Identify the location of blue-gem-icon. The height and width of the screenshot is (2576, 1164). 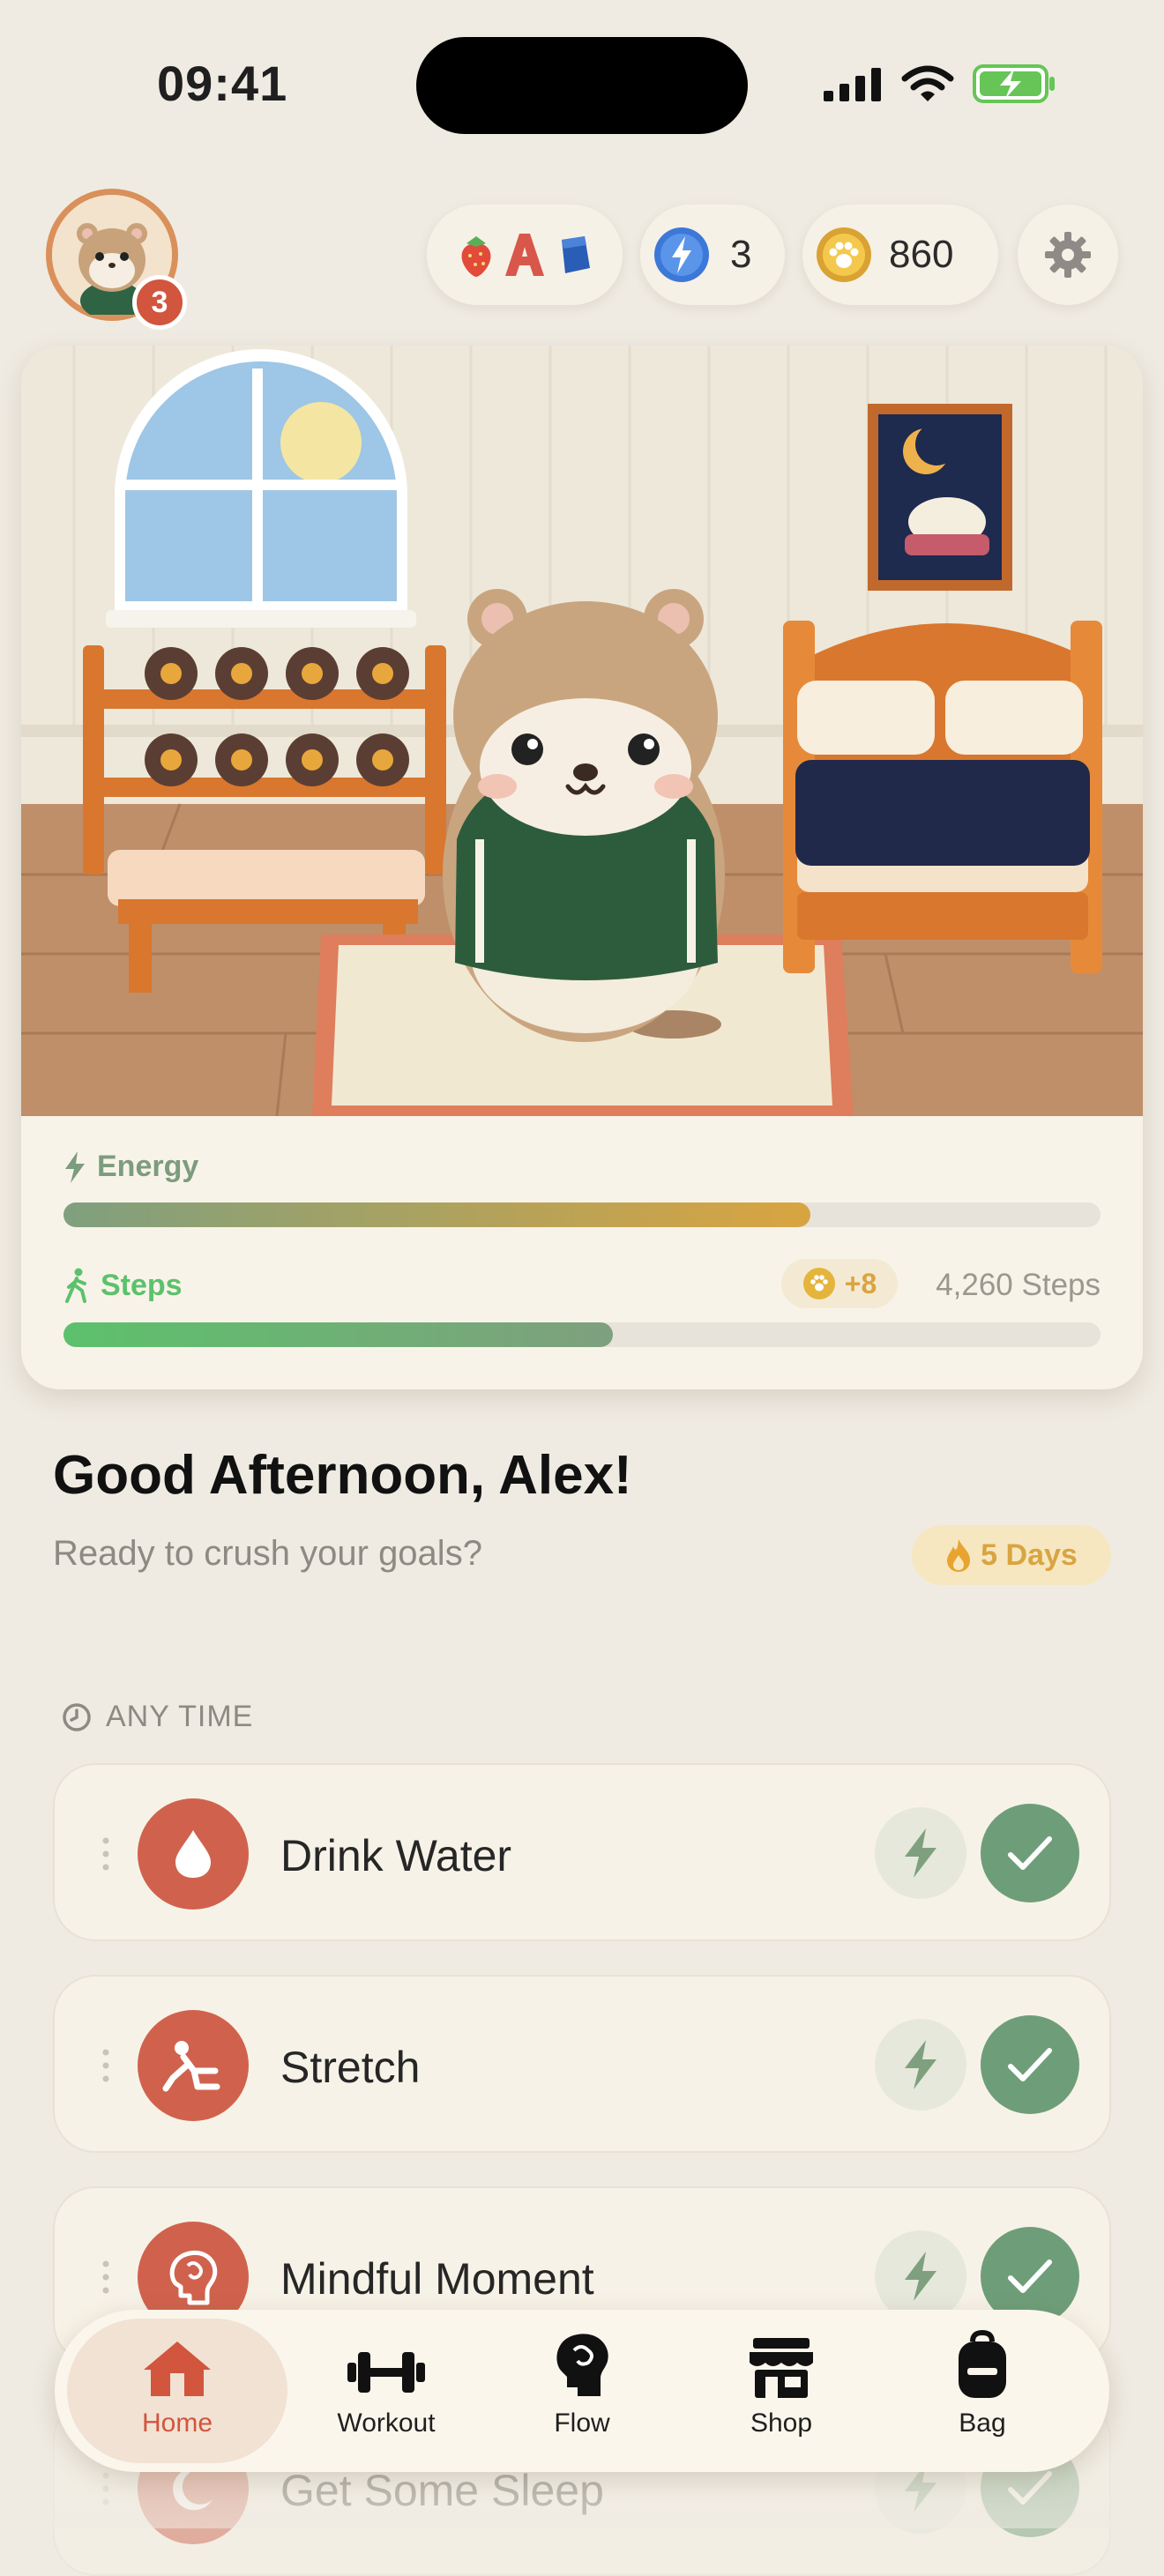
(576, 254).